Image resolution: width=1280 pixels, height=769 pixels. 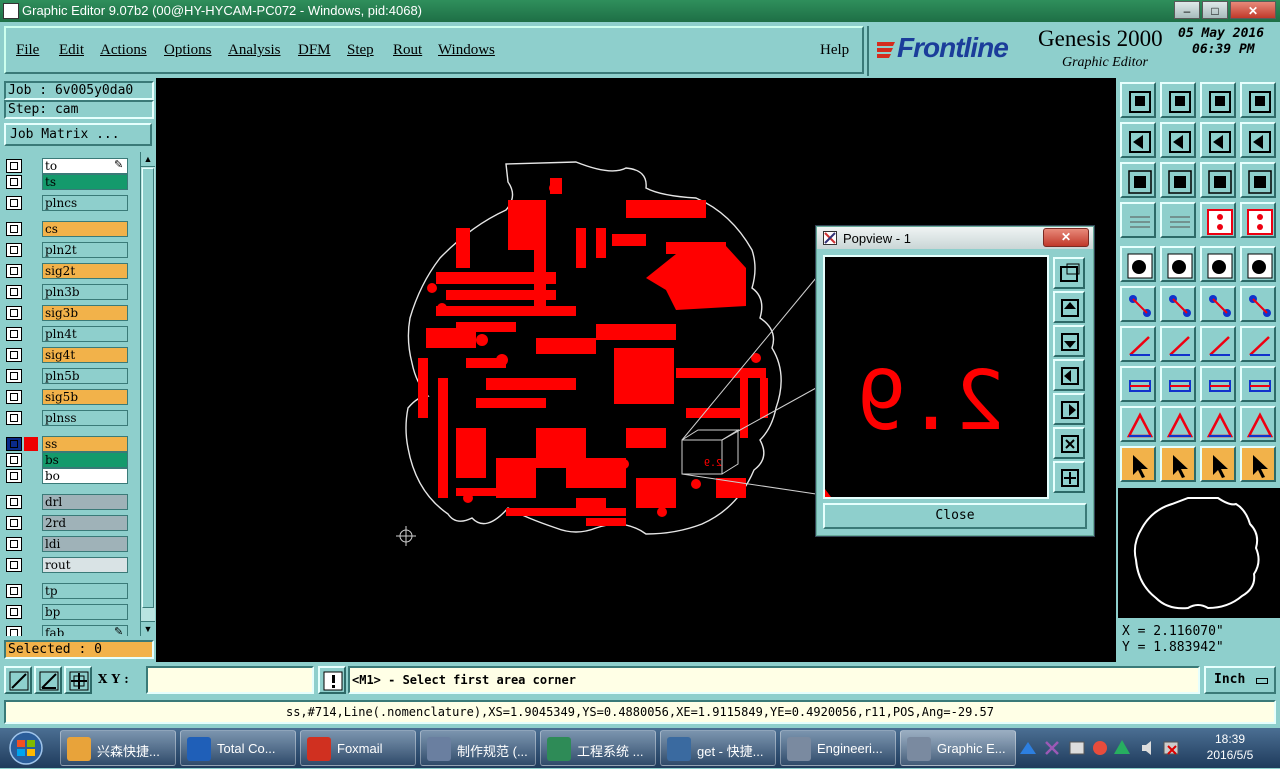 I want to click on line-edit-icon, so click(x=1178, y=344).